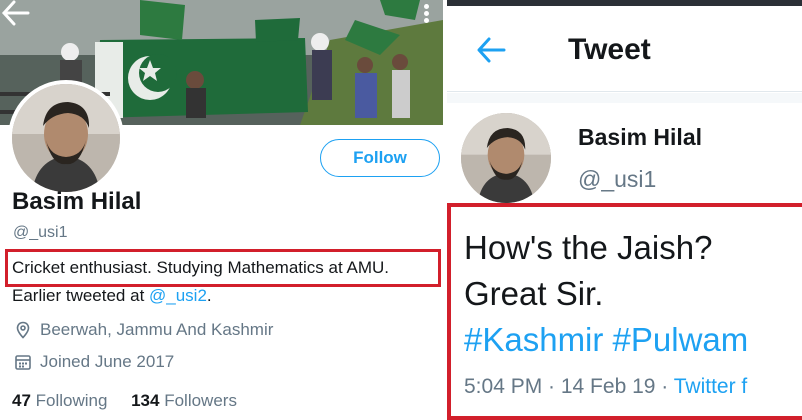  Describe the element at coordinates (640, 137) in the screenshot. I see `tweet-author-name: Basim Hilal` at that location.